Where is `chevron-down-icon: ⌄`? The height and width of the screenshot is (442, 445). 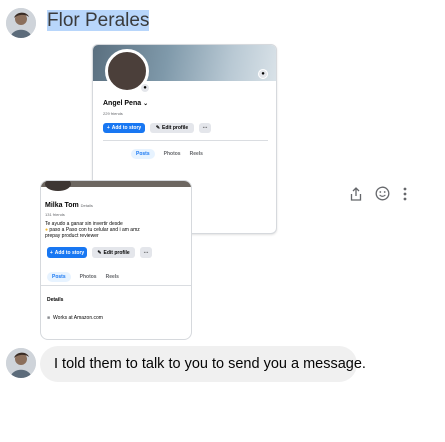 chevron-down-icon: ⌄ is located at coordinates (146, 104).